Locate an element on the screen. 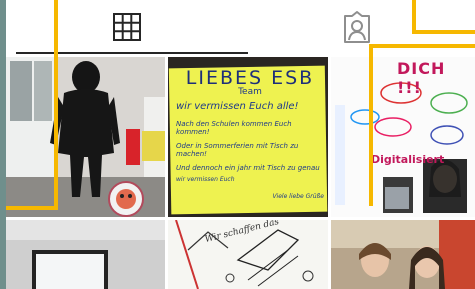 Image resolution: width=475 pixels, height=289 pixels. tab-grid is located at coordinates (127, 27).